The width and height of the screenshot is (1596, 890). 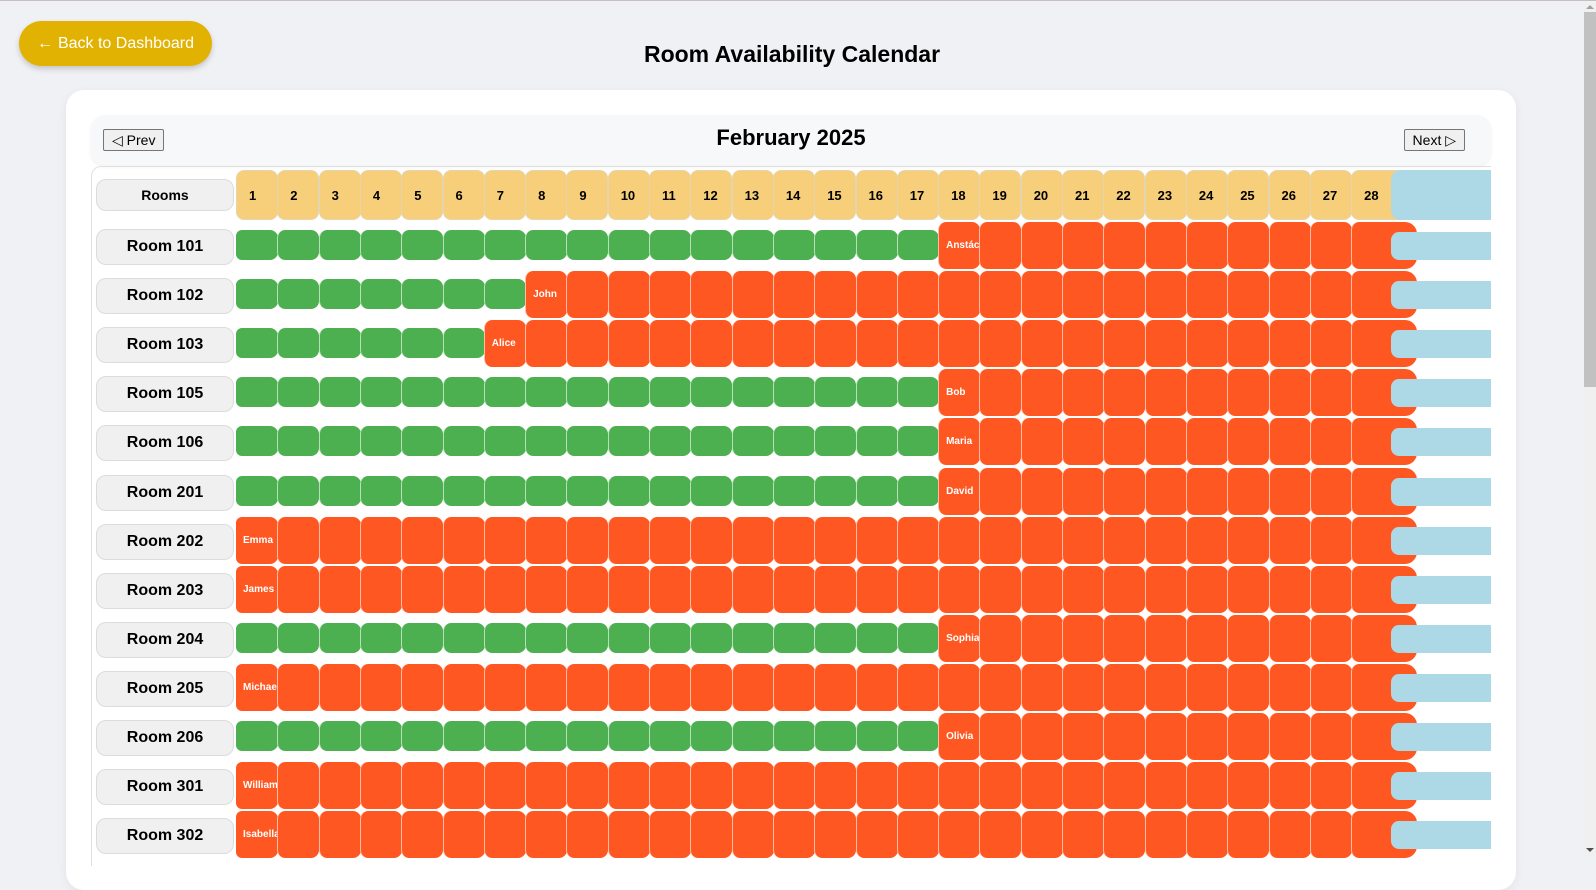 I want to click on booking-start-cell: Michael, so click(x=257, y=687).